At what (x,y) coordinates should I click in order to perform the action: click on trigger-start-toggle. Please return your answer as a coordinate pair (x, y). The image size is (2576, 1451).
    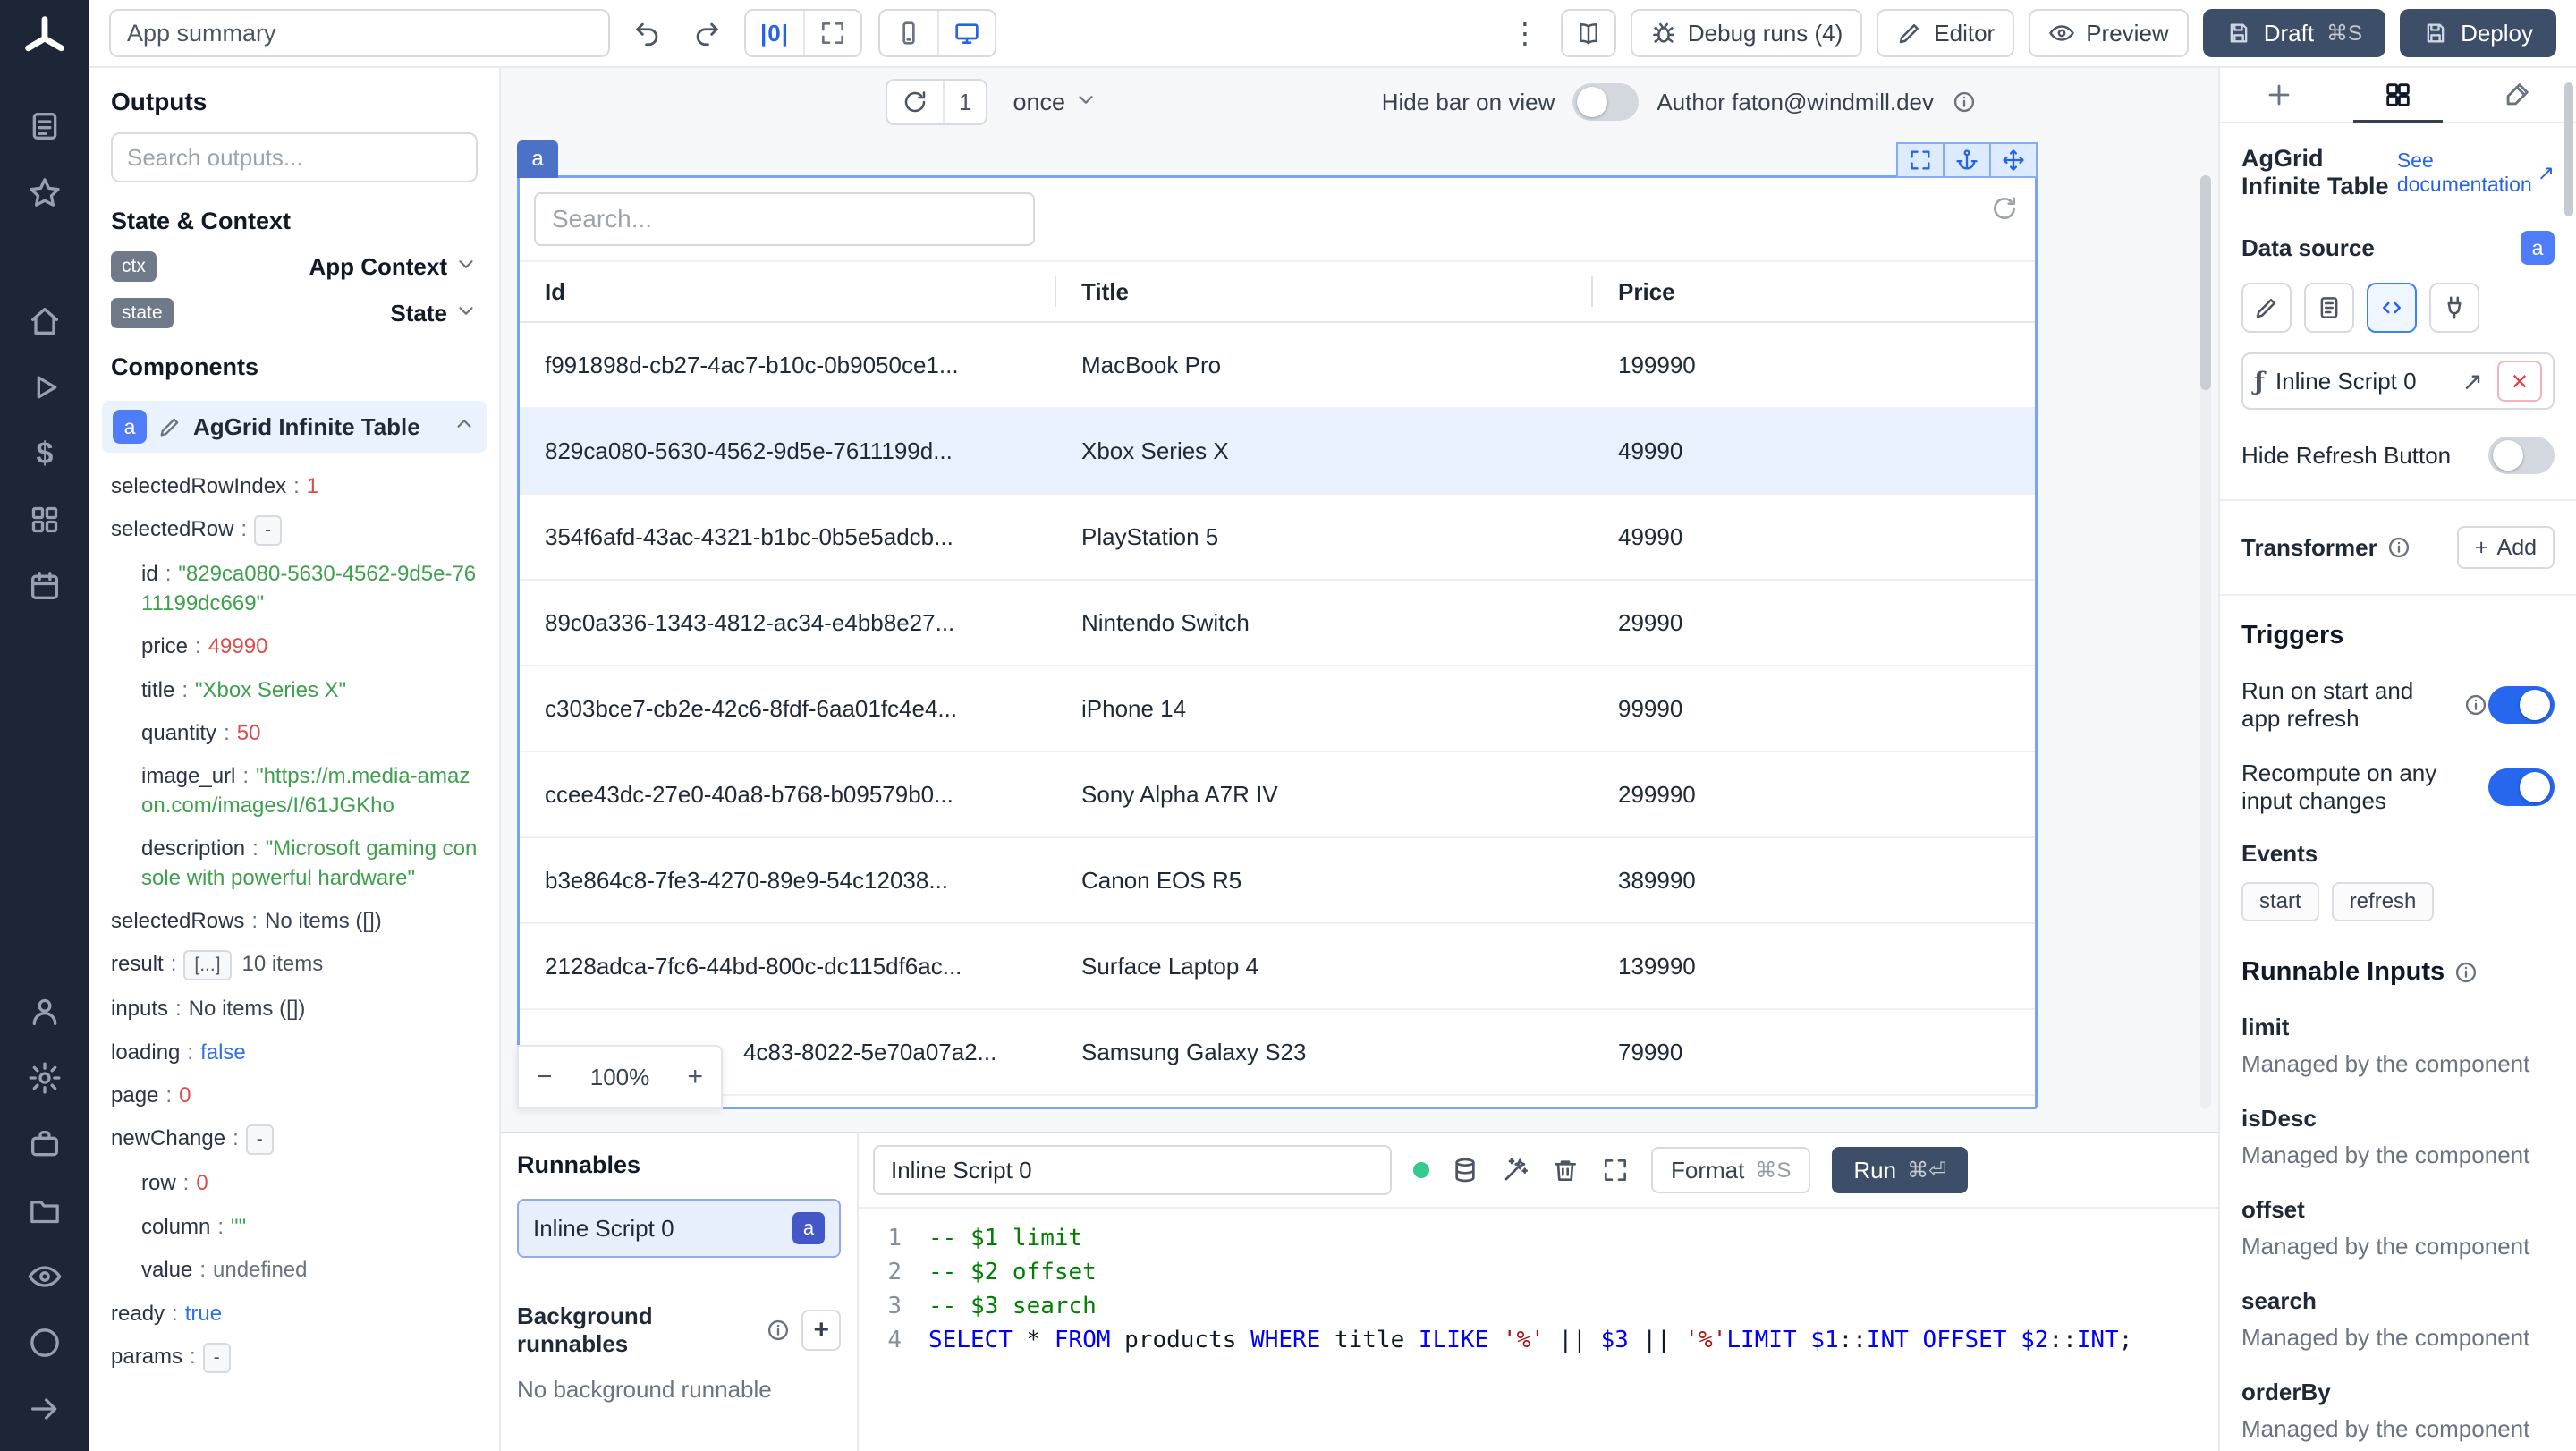
    Looking at the image, I should click on (2521, 705).